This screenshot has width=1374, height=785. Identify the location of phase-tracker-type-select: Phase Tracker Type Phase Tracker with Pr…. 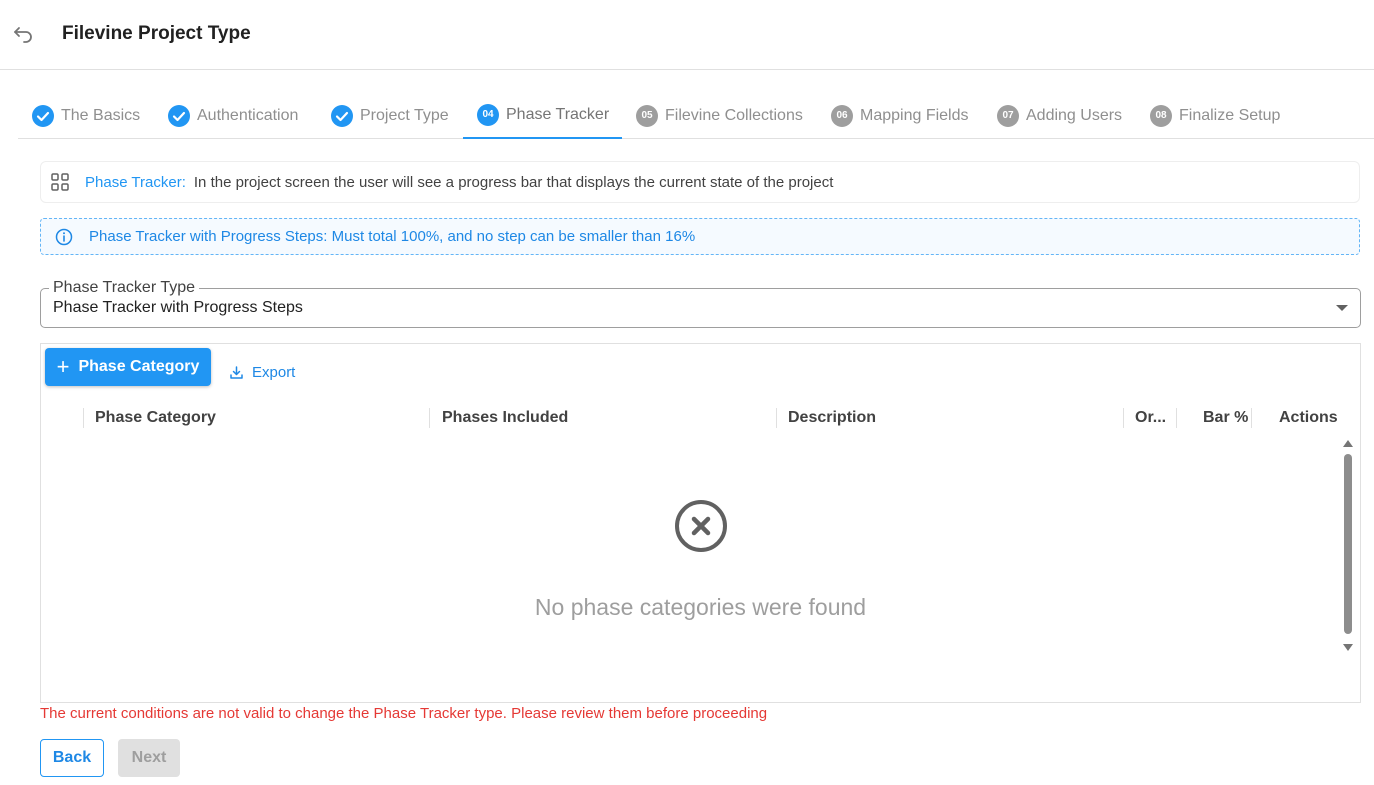
(700, 303).